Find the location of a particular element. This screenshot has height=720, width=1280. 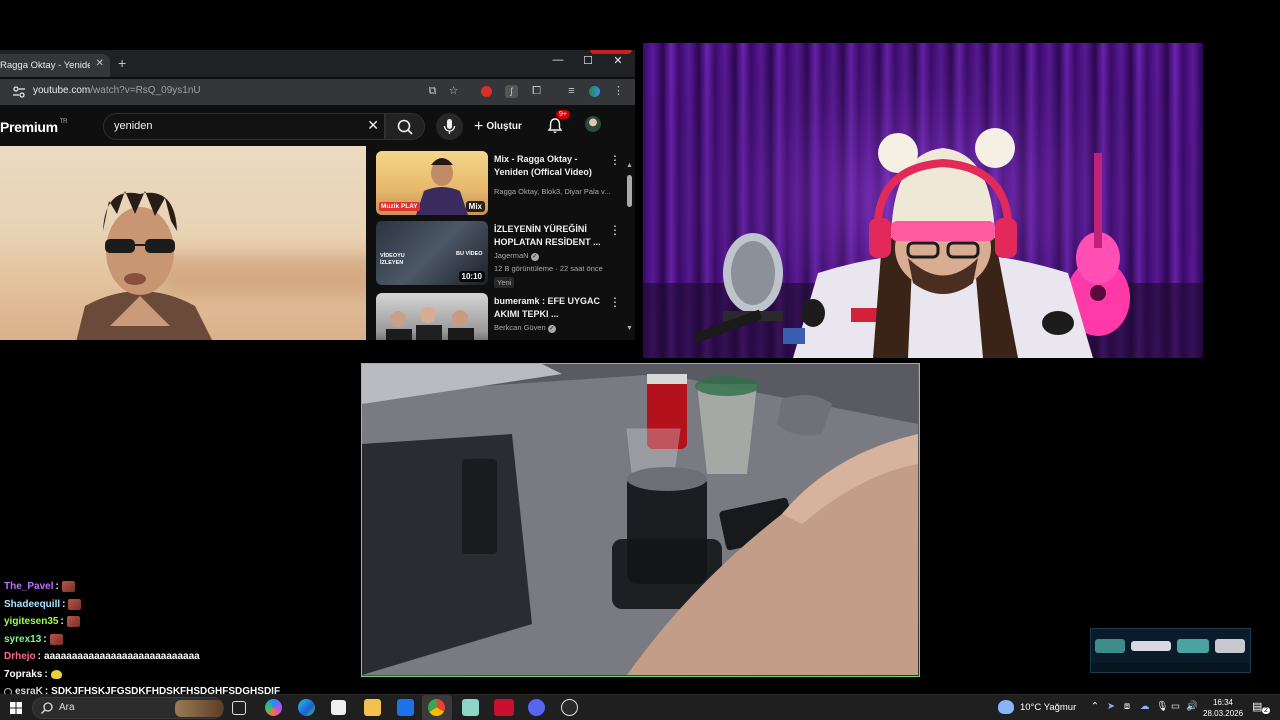

url-path: /watch?v=RsQ_09ys1nU is located at coordinates (145, 90).